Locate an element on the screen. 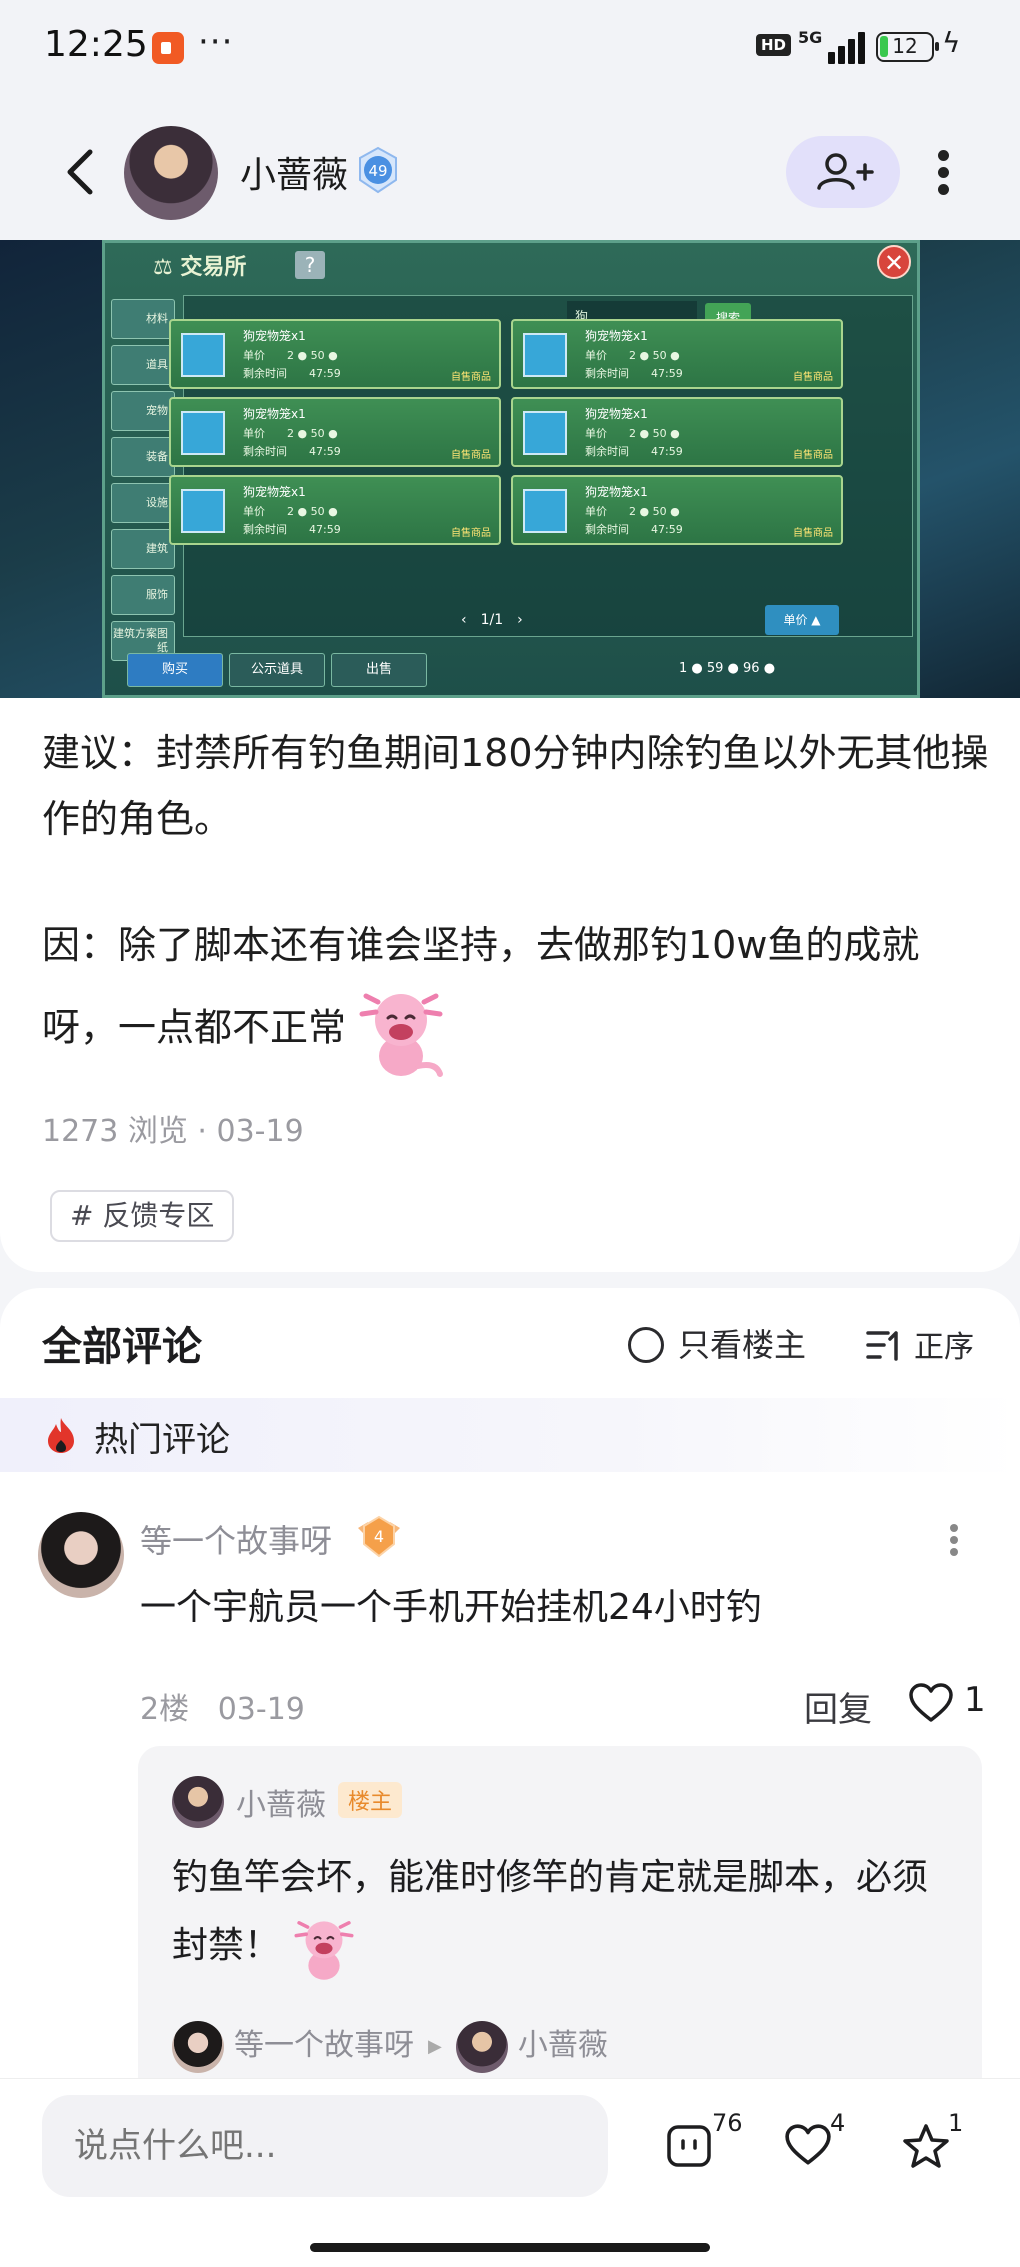  author-avatar is located at coordinates (171, 173).